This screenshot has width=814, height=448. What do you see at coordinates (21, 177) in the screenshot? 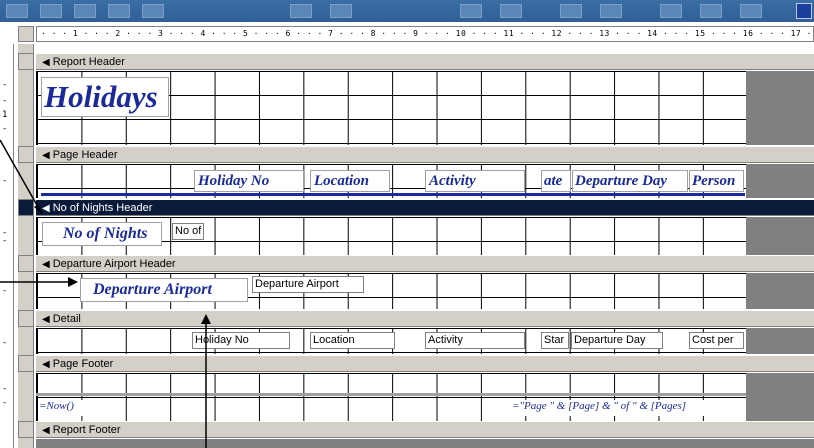
I see `arrow-to-nights-header` at bounding box center [21, 177].